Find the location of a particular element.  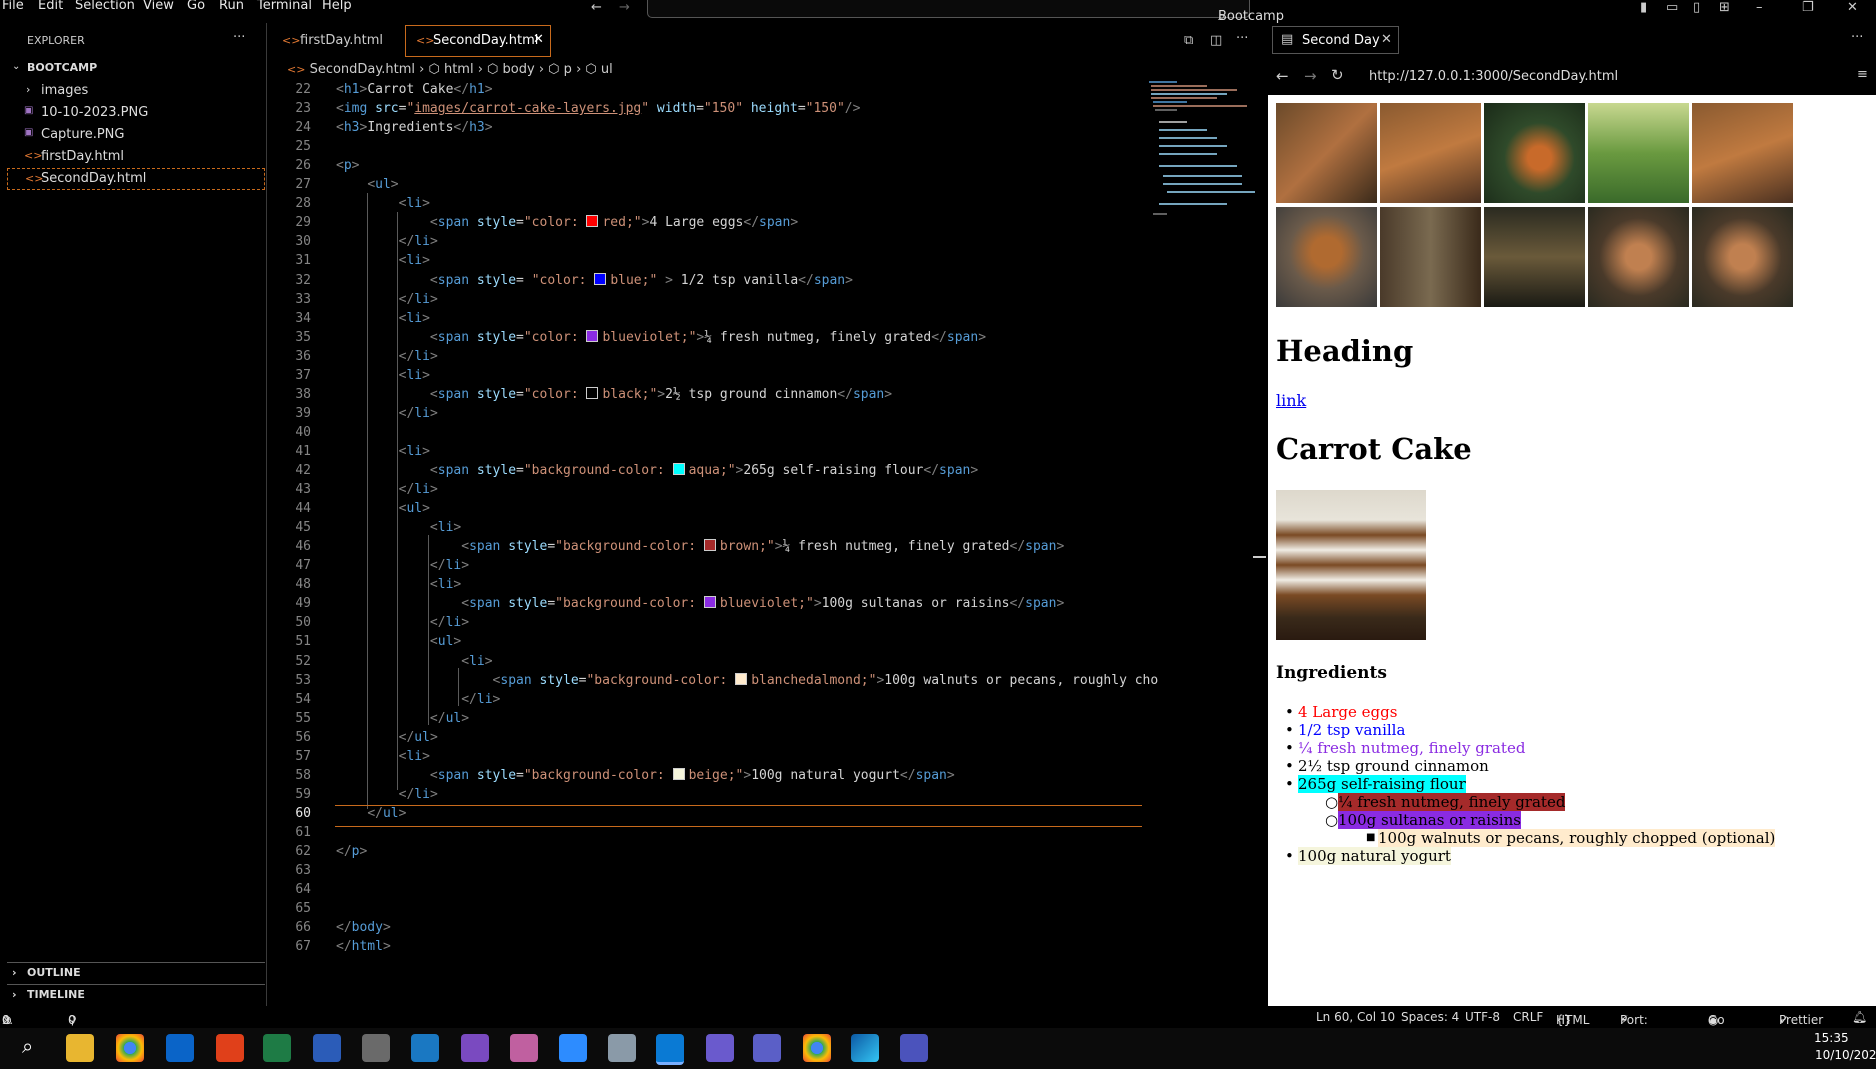

breadcrumb-item: SecondDay.html is located at coordinates (362, 69).